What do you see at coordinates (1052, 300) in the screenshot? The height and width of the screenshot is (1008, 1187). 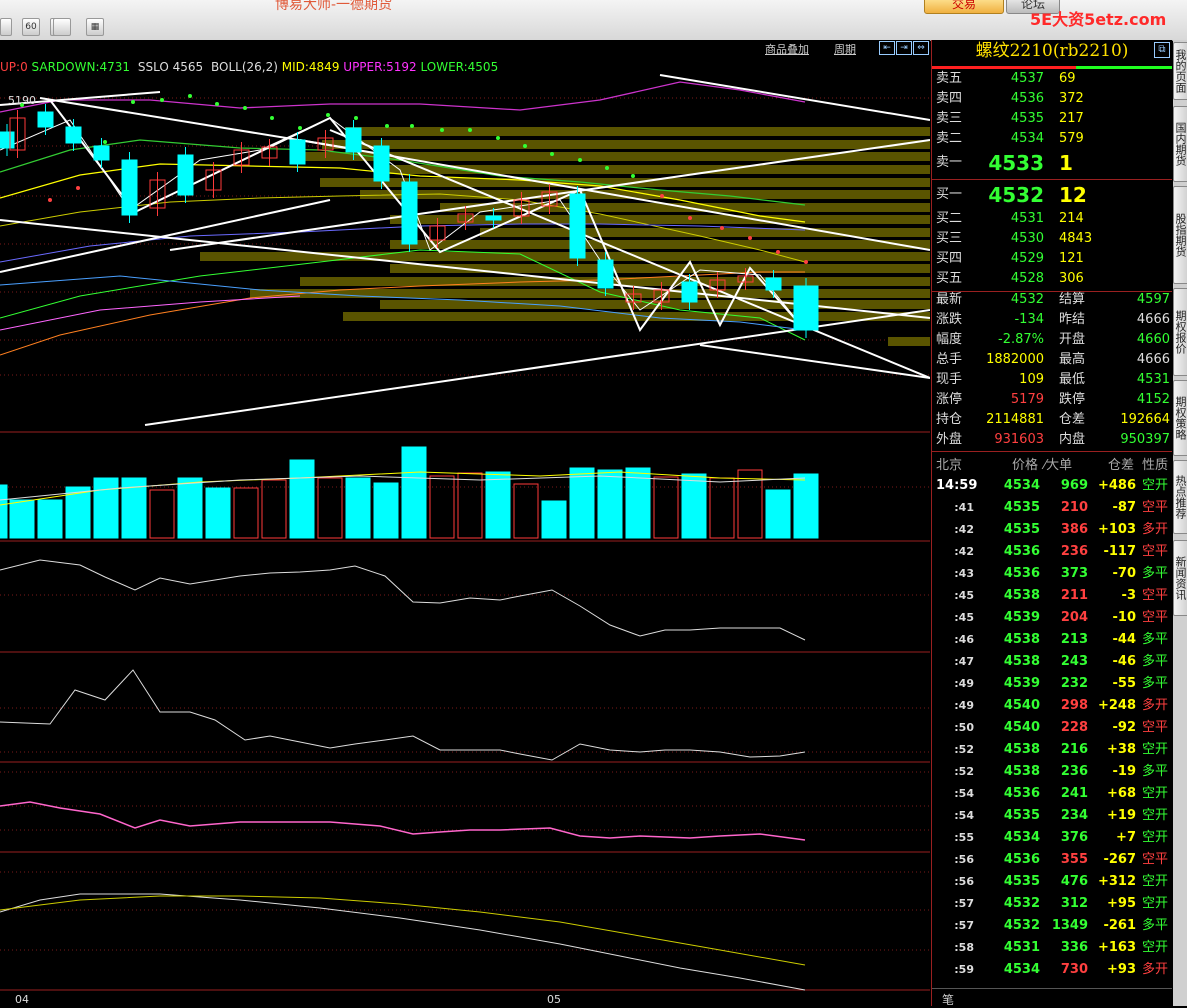 I see `quote-row: 最新 4532 结算 4597` at bounding box center [1052, 300].